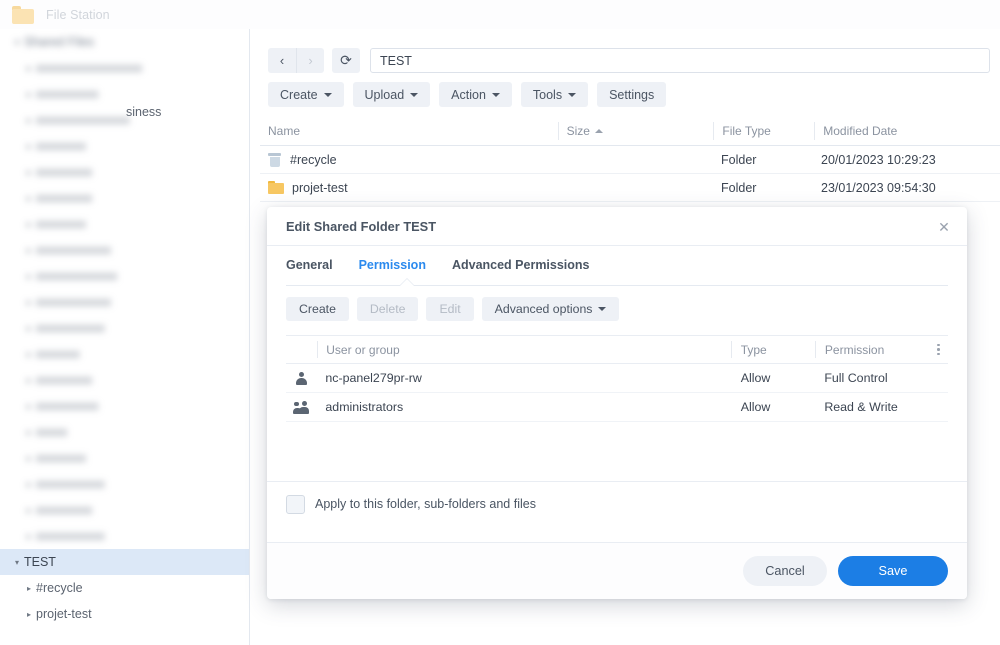  Describe the element at coordinates (124, 562) in the screenshot. I see `sidebar-item-test: ▾ TEST` at that location.